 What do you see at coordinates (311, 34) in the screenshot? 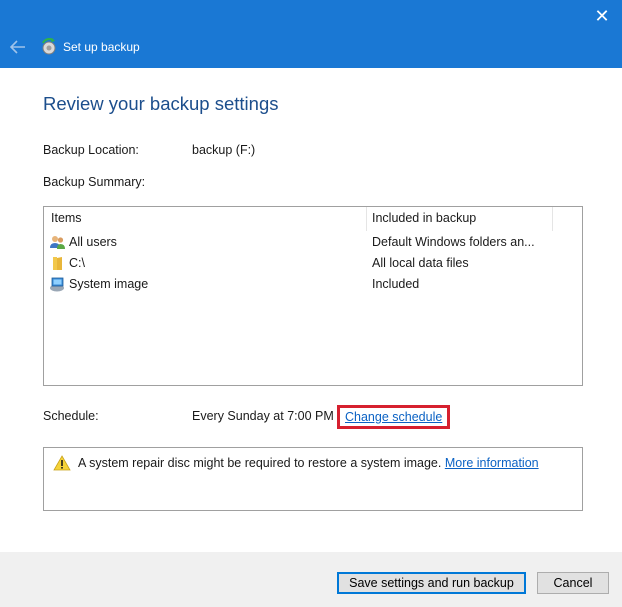
I see `title-bar: ✕ Set up backup` at bounding box center [311, 34].